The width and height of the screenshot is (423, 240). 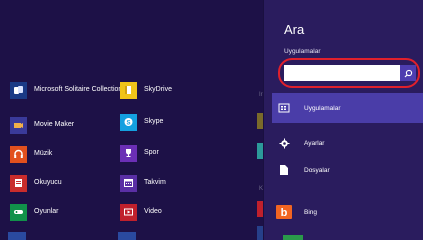 What do you see at coordinates (284, 143) in the screenshot?
I see `gear-icon` at bounding box center [284, 143].